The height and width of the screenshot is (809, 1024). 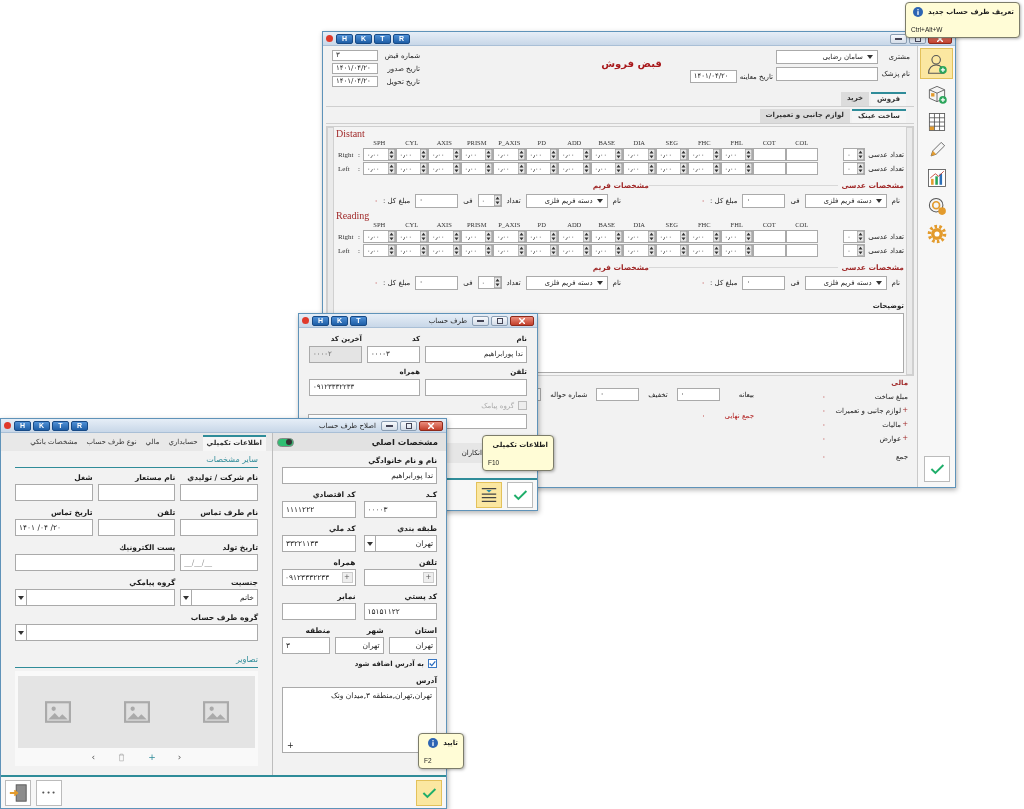 What do you see at coordinates (215, 712) in the screenshot?
I see `image-icon` at bounding box center [215, 712].